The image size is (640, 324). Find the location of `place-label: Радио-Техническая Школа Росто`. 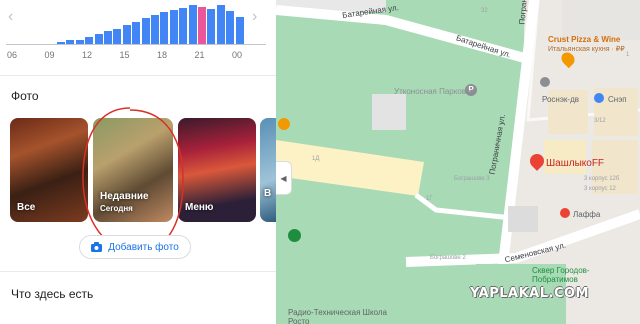

place-label: Радио-Техническая Школа Росто is located at coordinates (348, 316).